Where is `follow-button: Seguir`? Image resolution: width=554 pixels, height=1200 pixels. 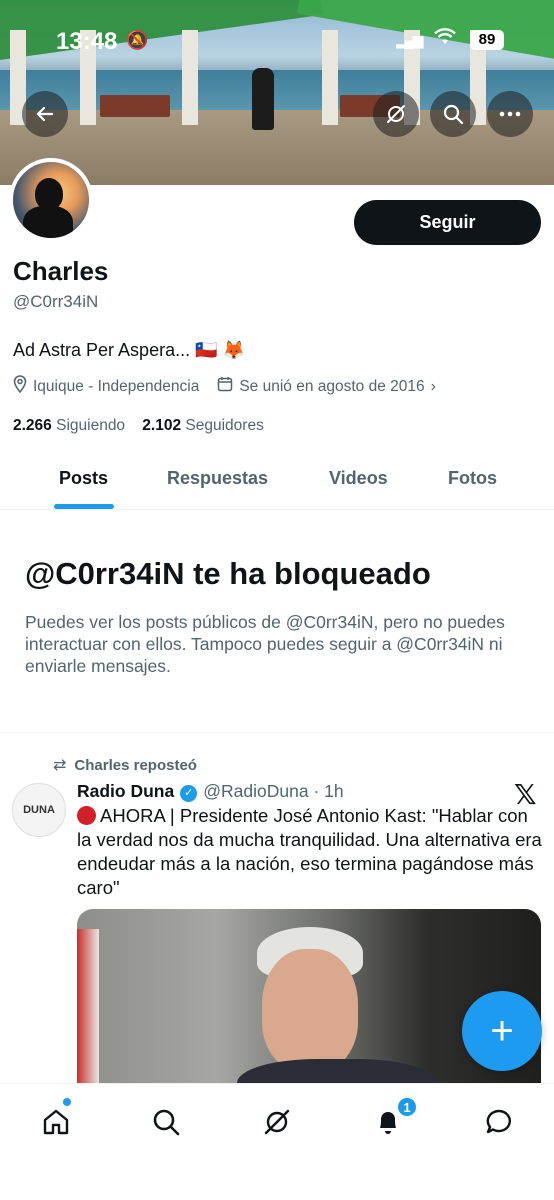
follow-button: Seguir is located at coordinates (447, 222).